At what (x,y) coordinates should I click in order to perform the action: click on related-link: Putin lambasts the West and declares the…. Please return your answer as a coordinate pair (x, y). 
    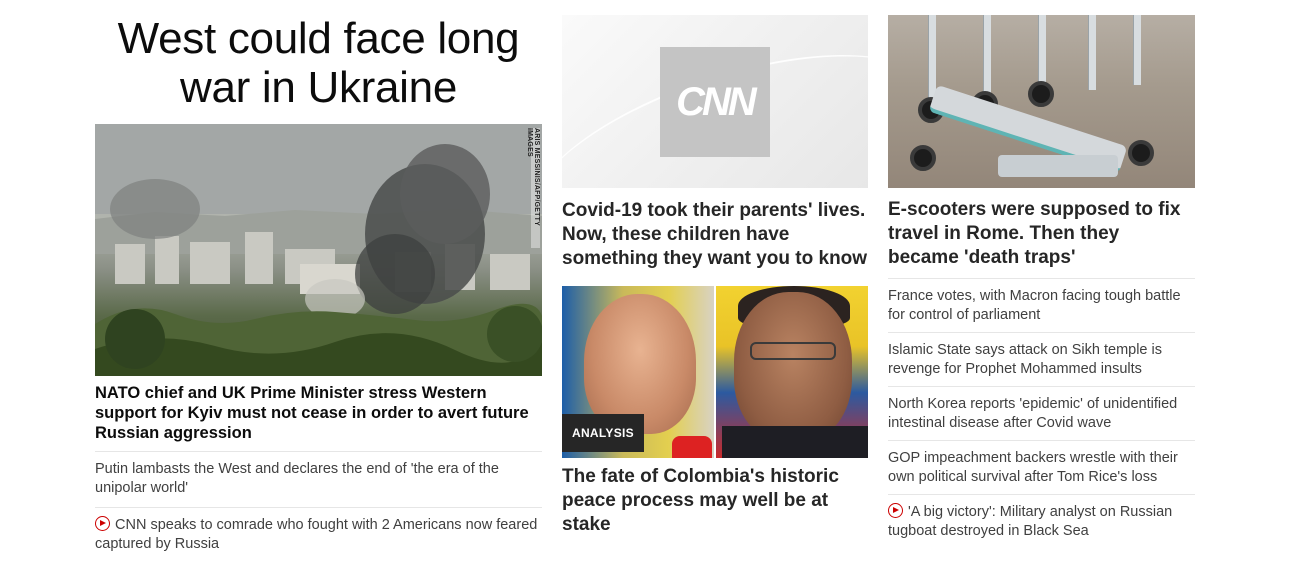
    Looking at the image, I should click on (318, 479).